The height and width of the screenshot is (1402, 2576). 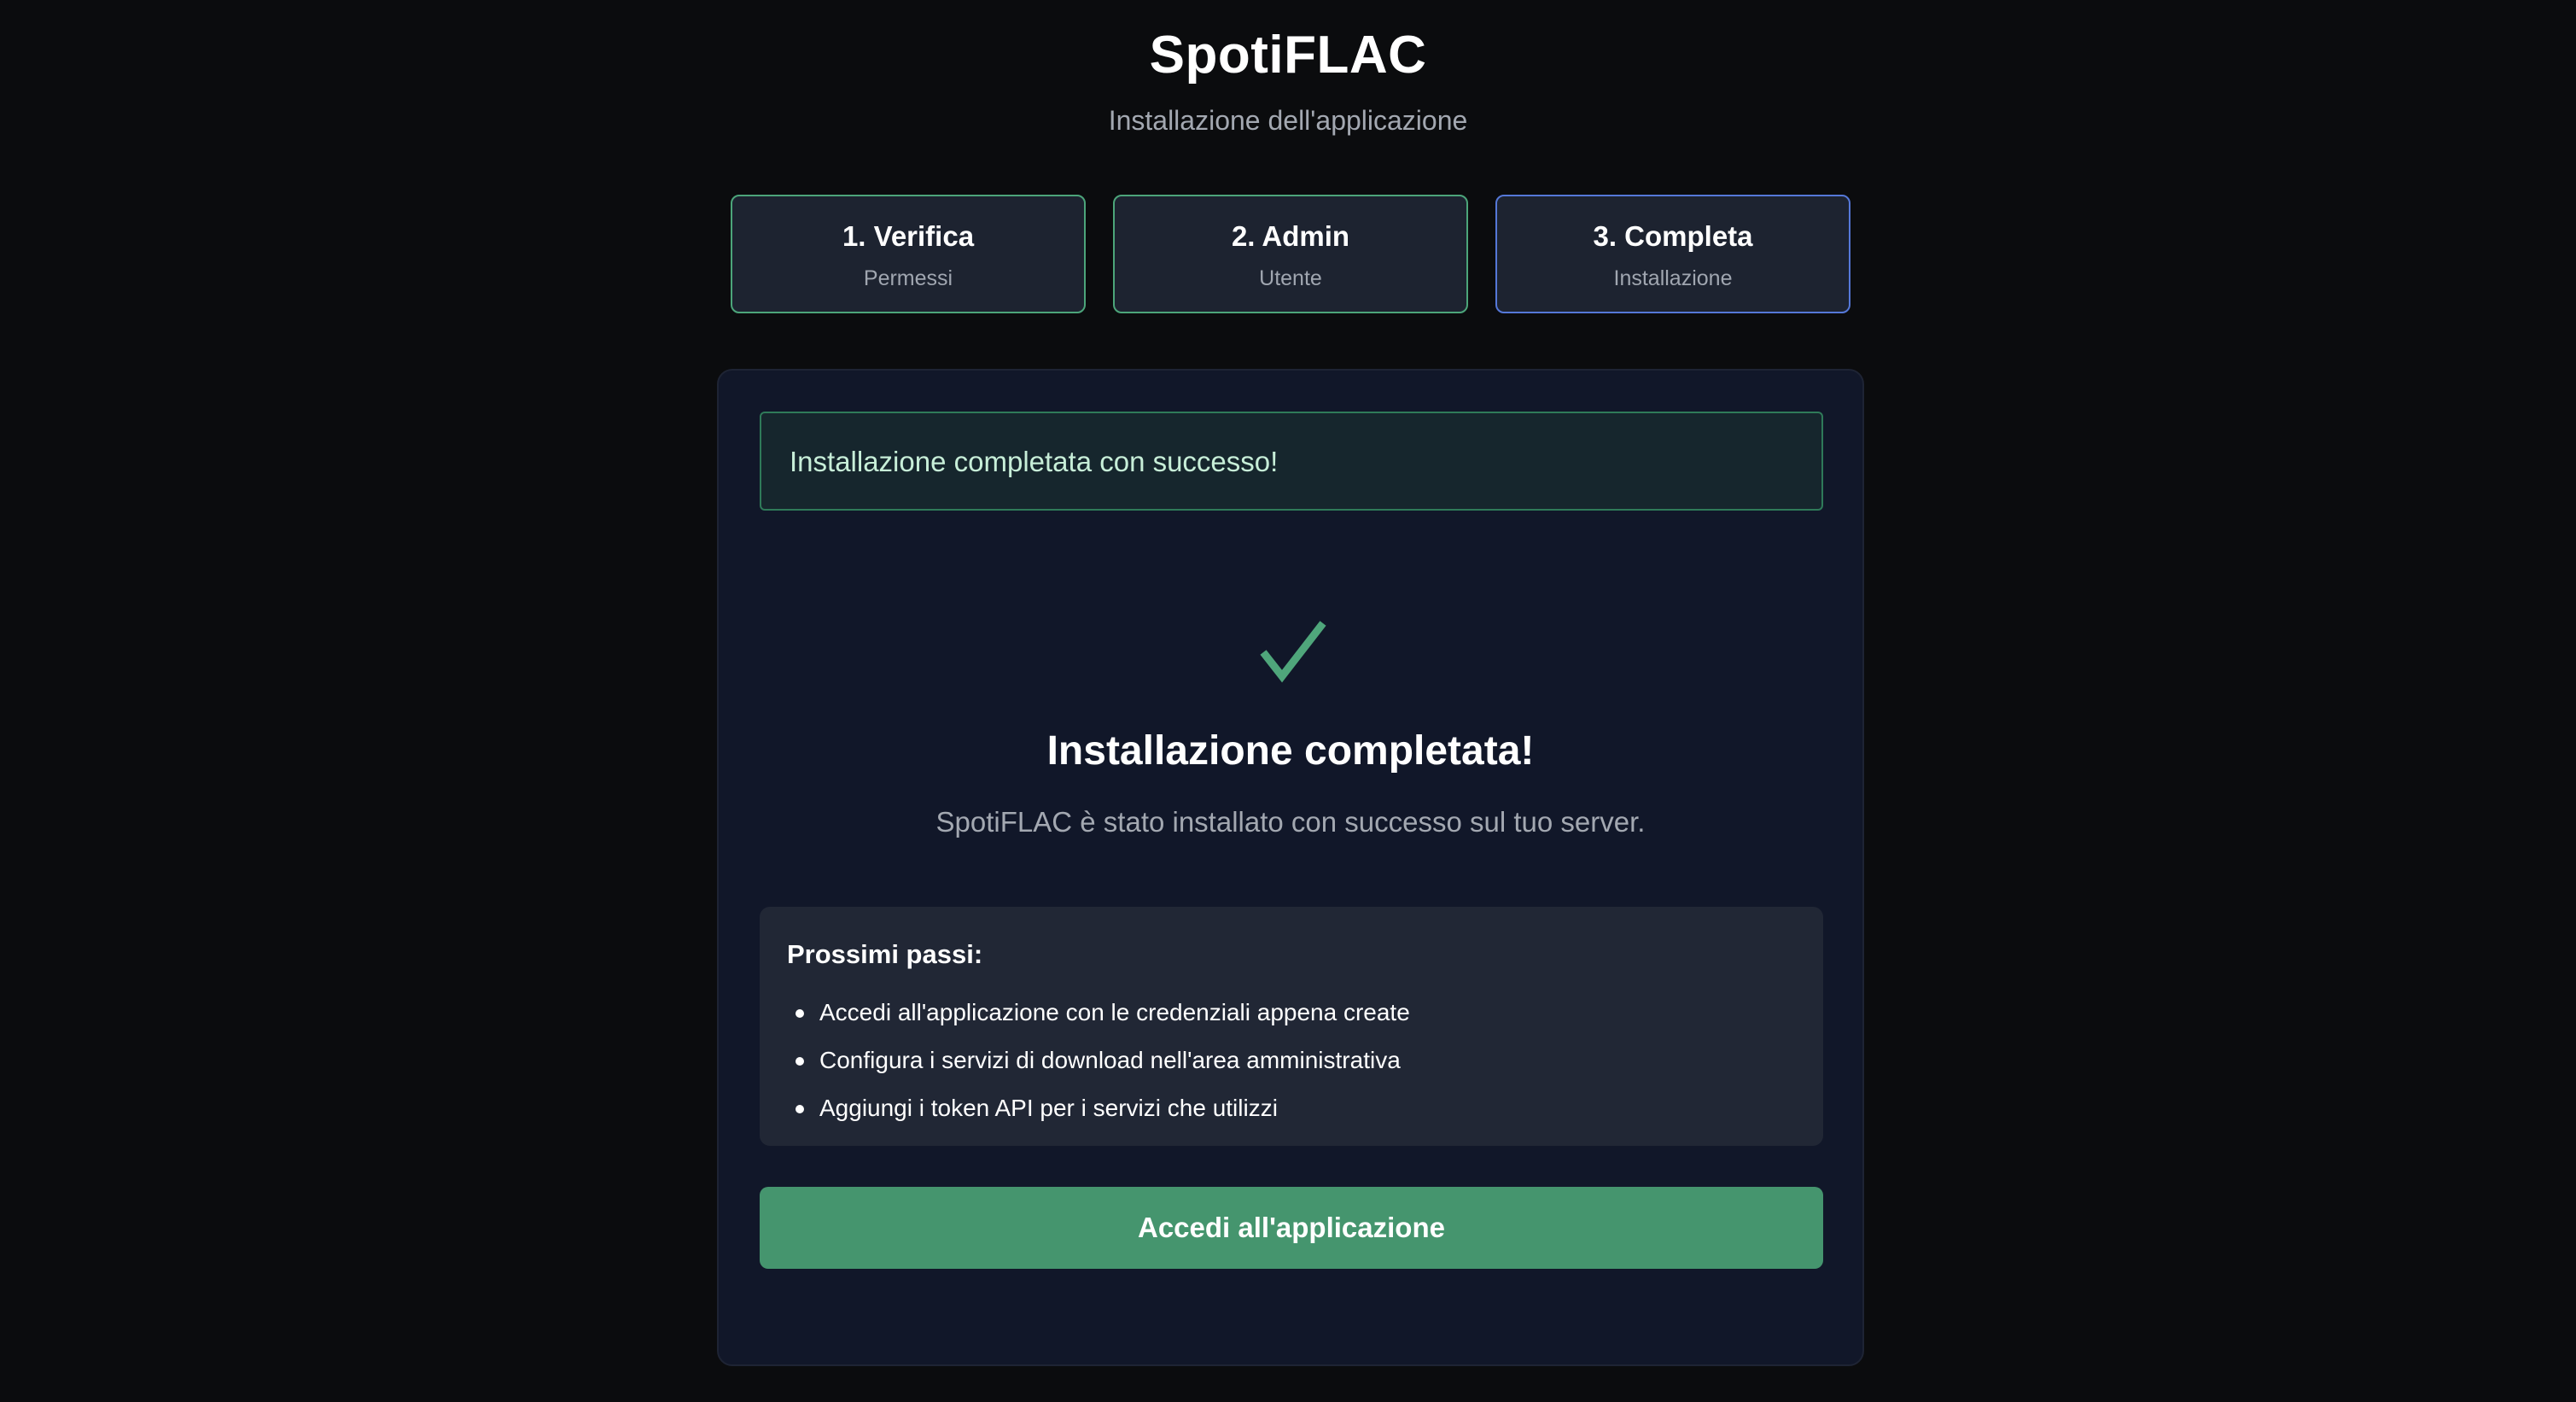 I want to click on step-admin: 2. Admin Utente, so click(x=1290, y=254).